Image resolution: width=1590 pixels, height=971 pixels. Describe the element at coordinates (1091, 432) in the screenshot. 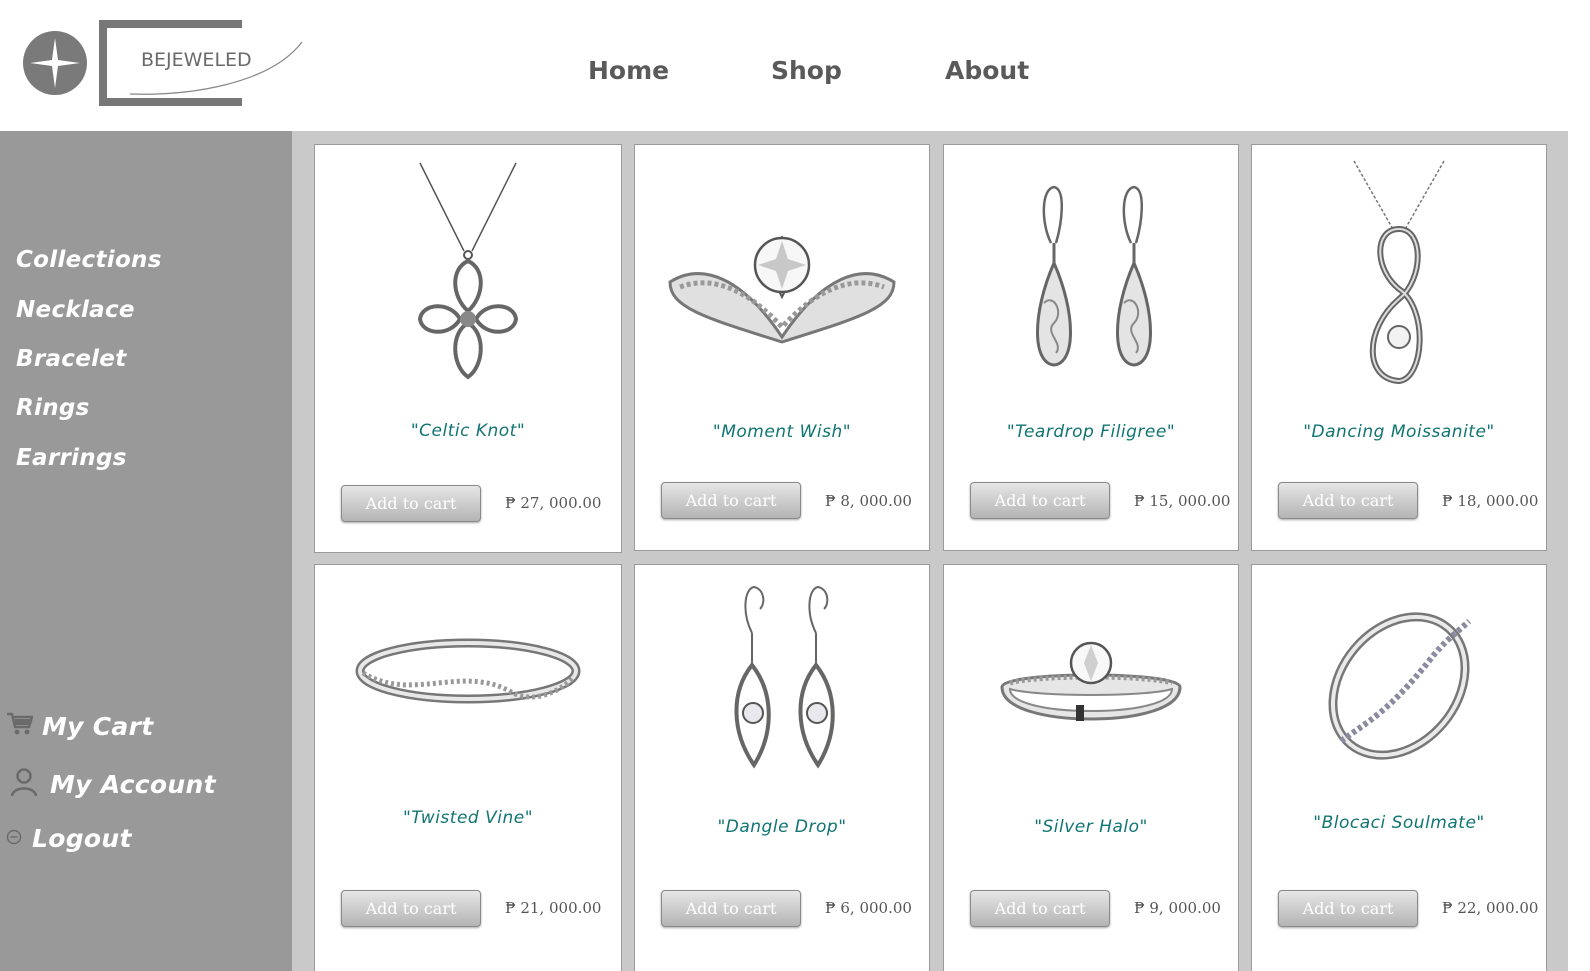

I see `product-name: "Teardrop Filigree"` at that location.